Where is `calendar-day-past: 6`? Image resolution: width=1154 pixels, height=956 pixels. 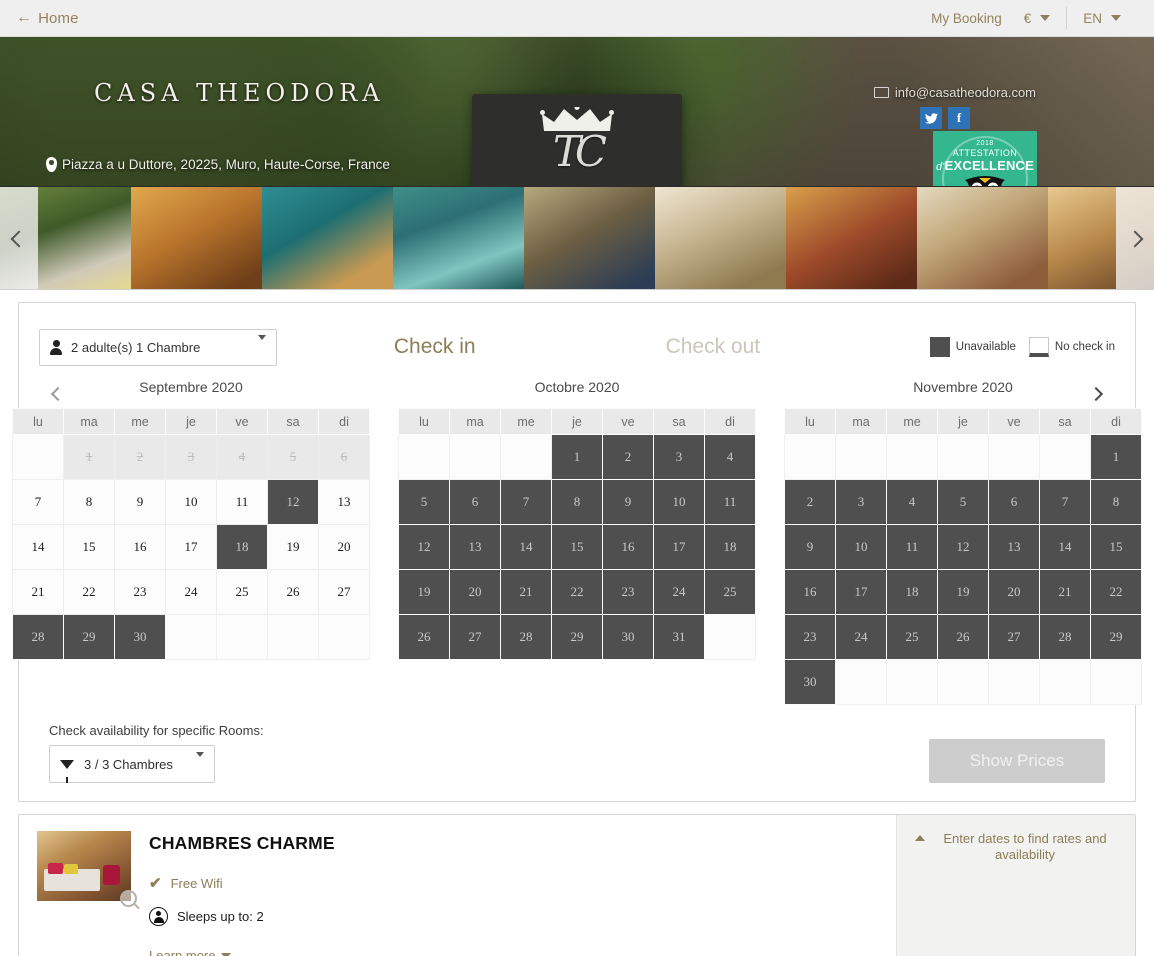
calendar-day-past: 6 is located at coordinates (344, 457).